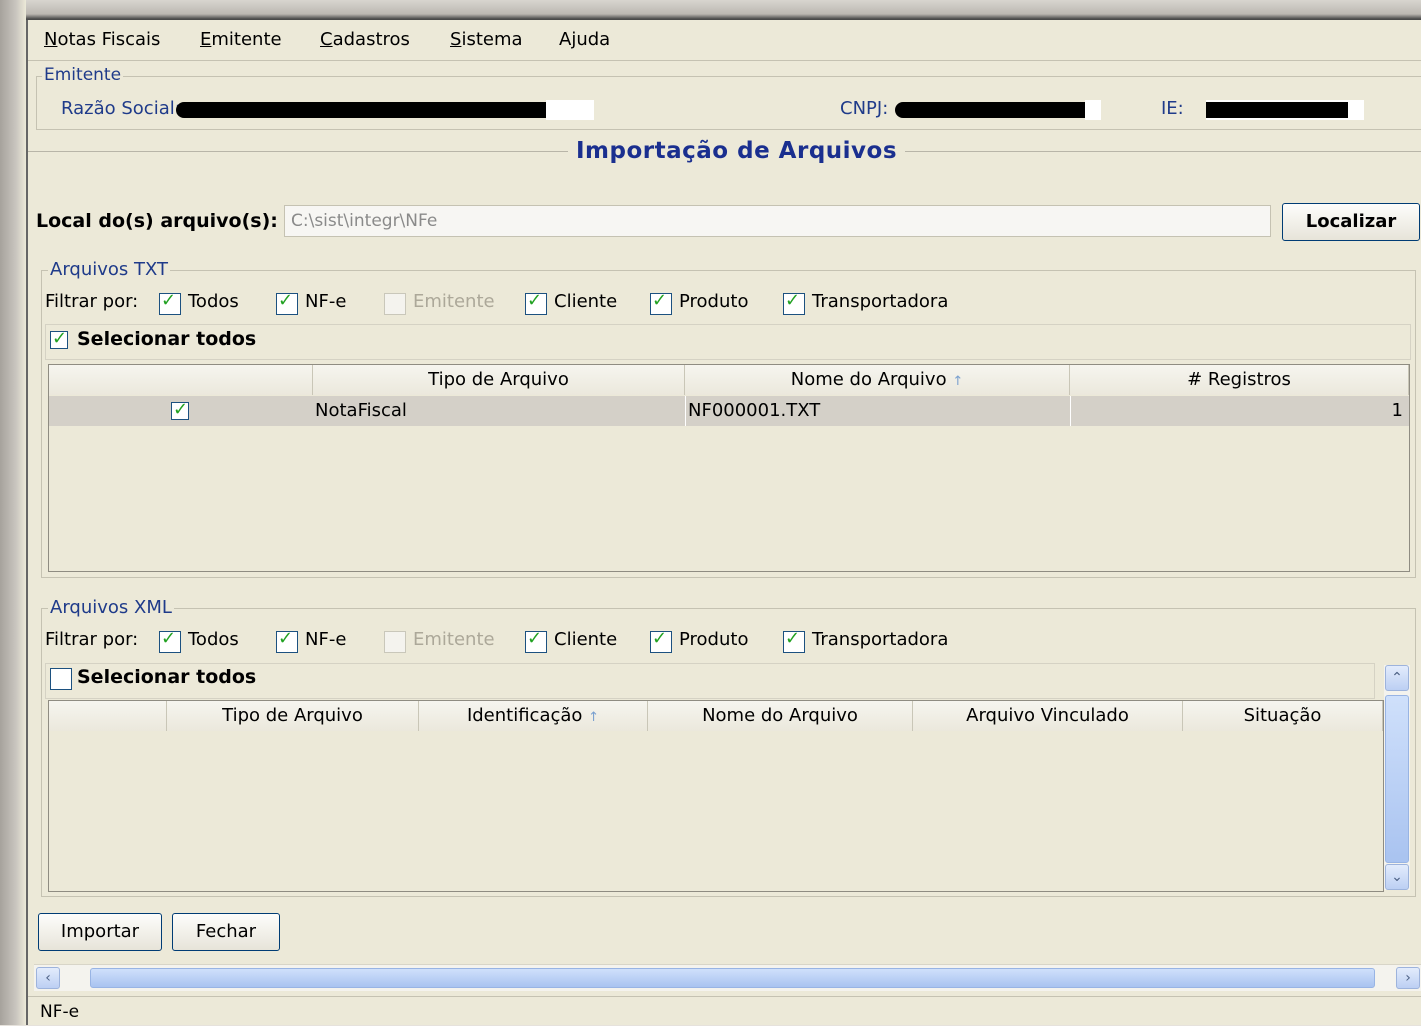 This screenshot has width=1421, height=1026. I want to click on horizontal-scrollbar: ‹ ›, so click(727, 977).